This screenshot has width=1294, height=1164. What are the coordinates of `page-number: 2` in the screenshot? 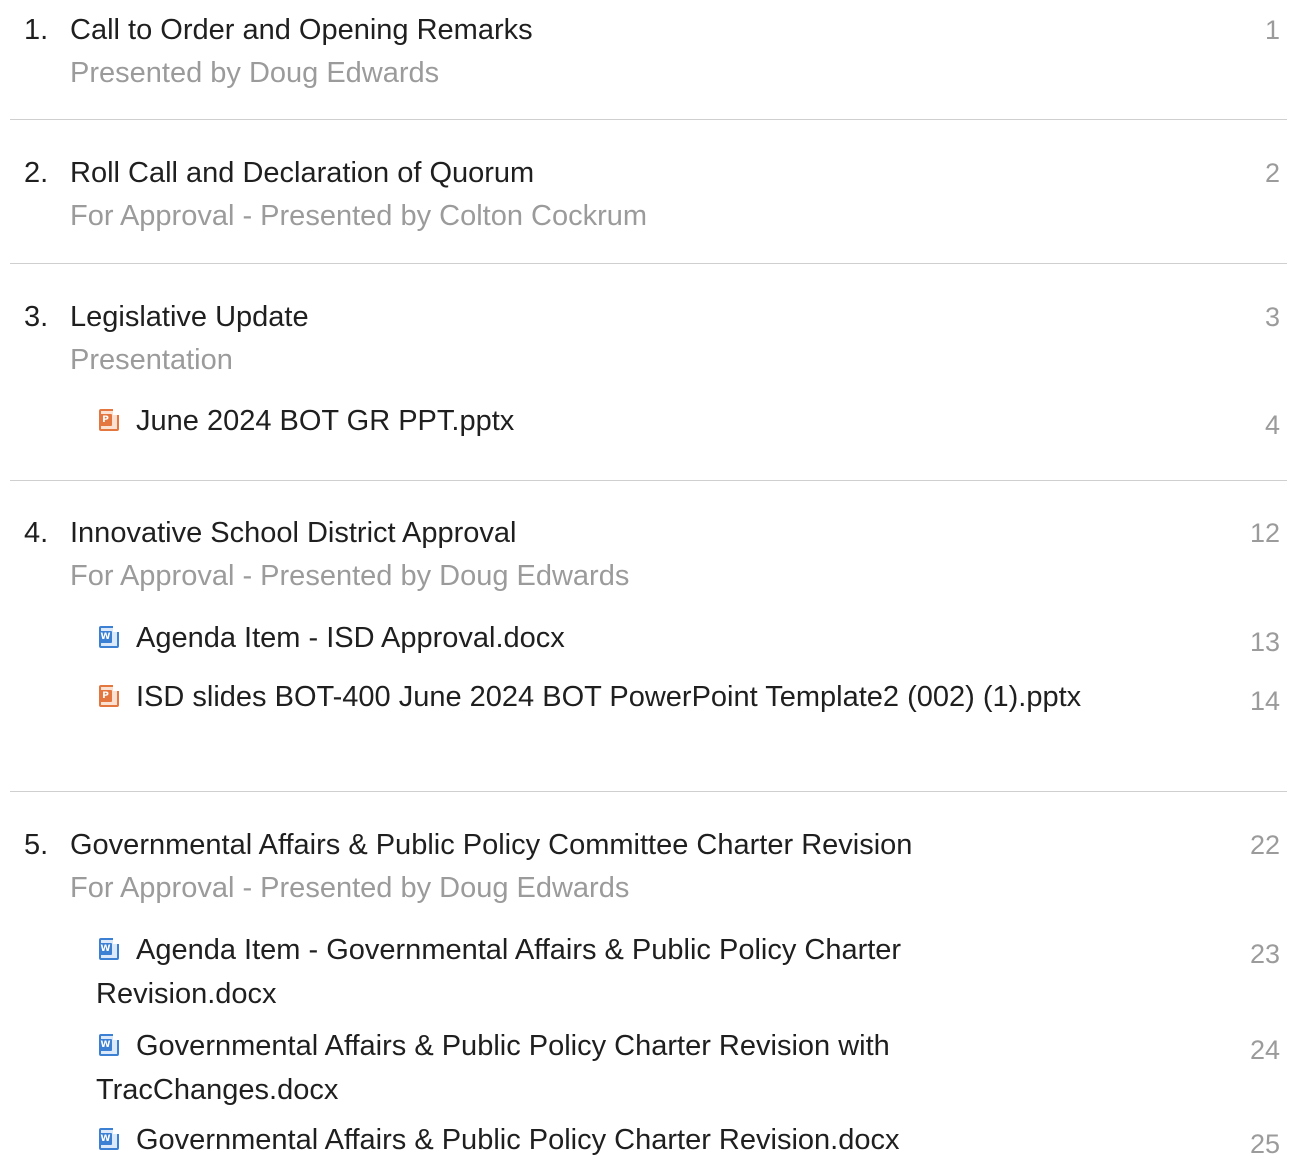 It's located at (1272, 173).